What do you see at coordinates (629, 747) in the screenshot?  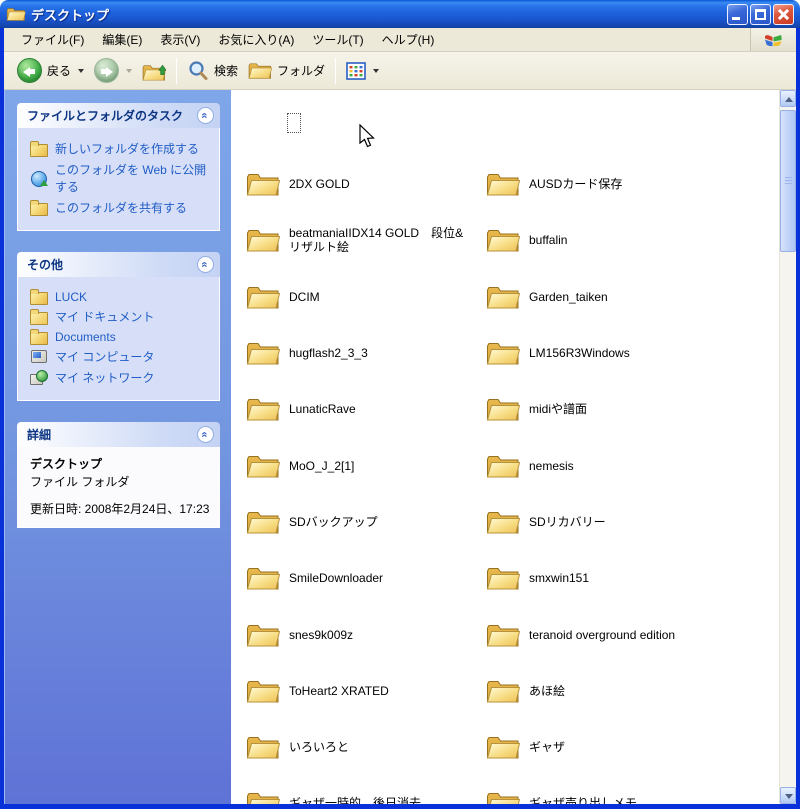 I see `folder-item: ギャザ` at bounding box center [629, 747].